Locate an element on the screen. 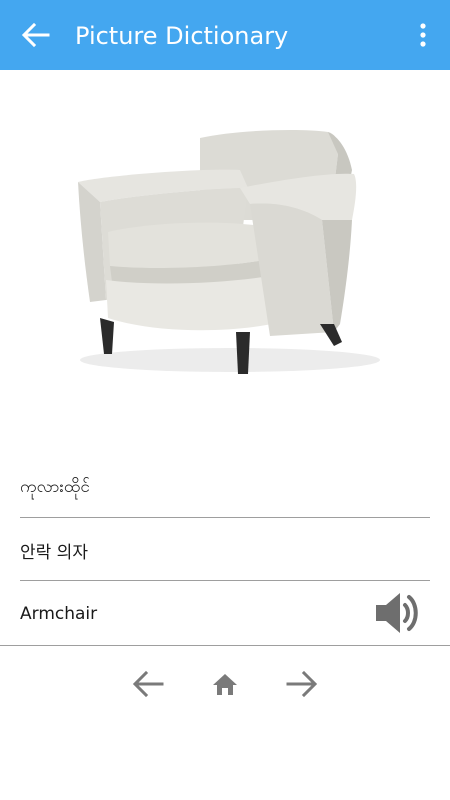 The width and height of the screenshot is (450, 800). english-word: Armchair is located at coordinates (59, 614).